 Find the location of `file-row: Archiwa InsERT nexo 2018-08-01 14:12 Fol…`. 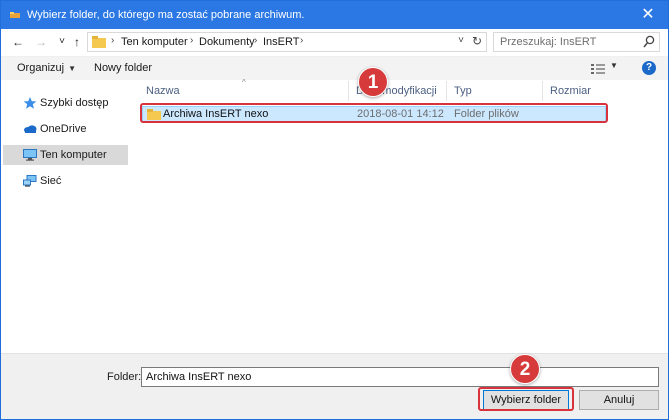

file-row: Archiwa InsERT nexo 2018-08-01 14:12 Fol… is located at coordinates (374, 114).